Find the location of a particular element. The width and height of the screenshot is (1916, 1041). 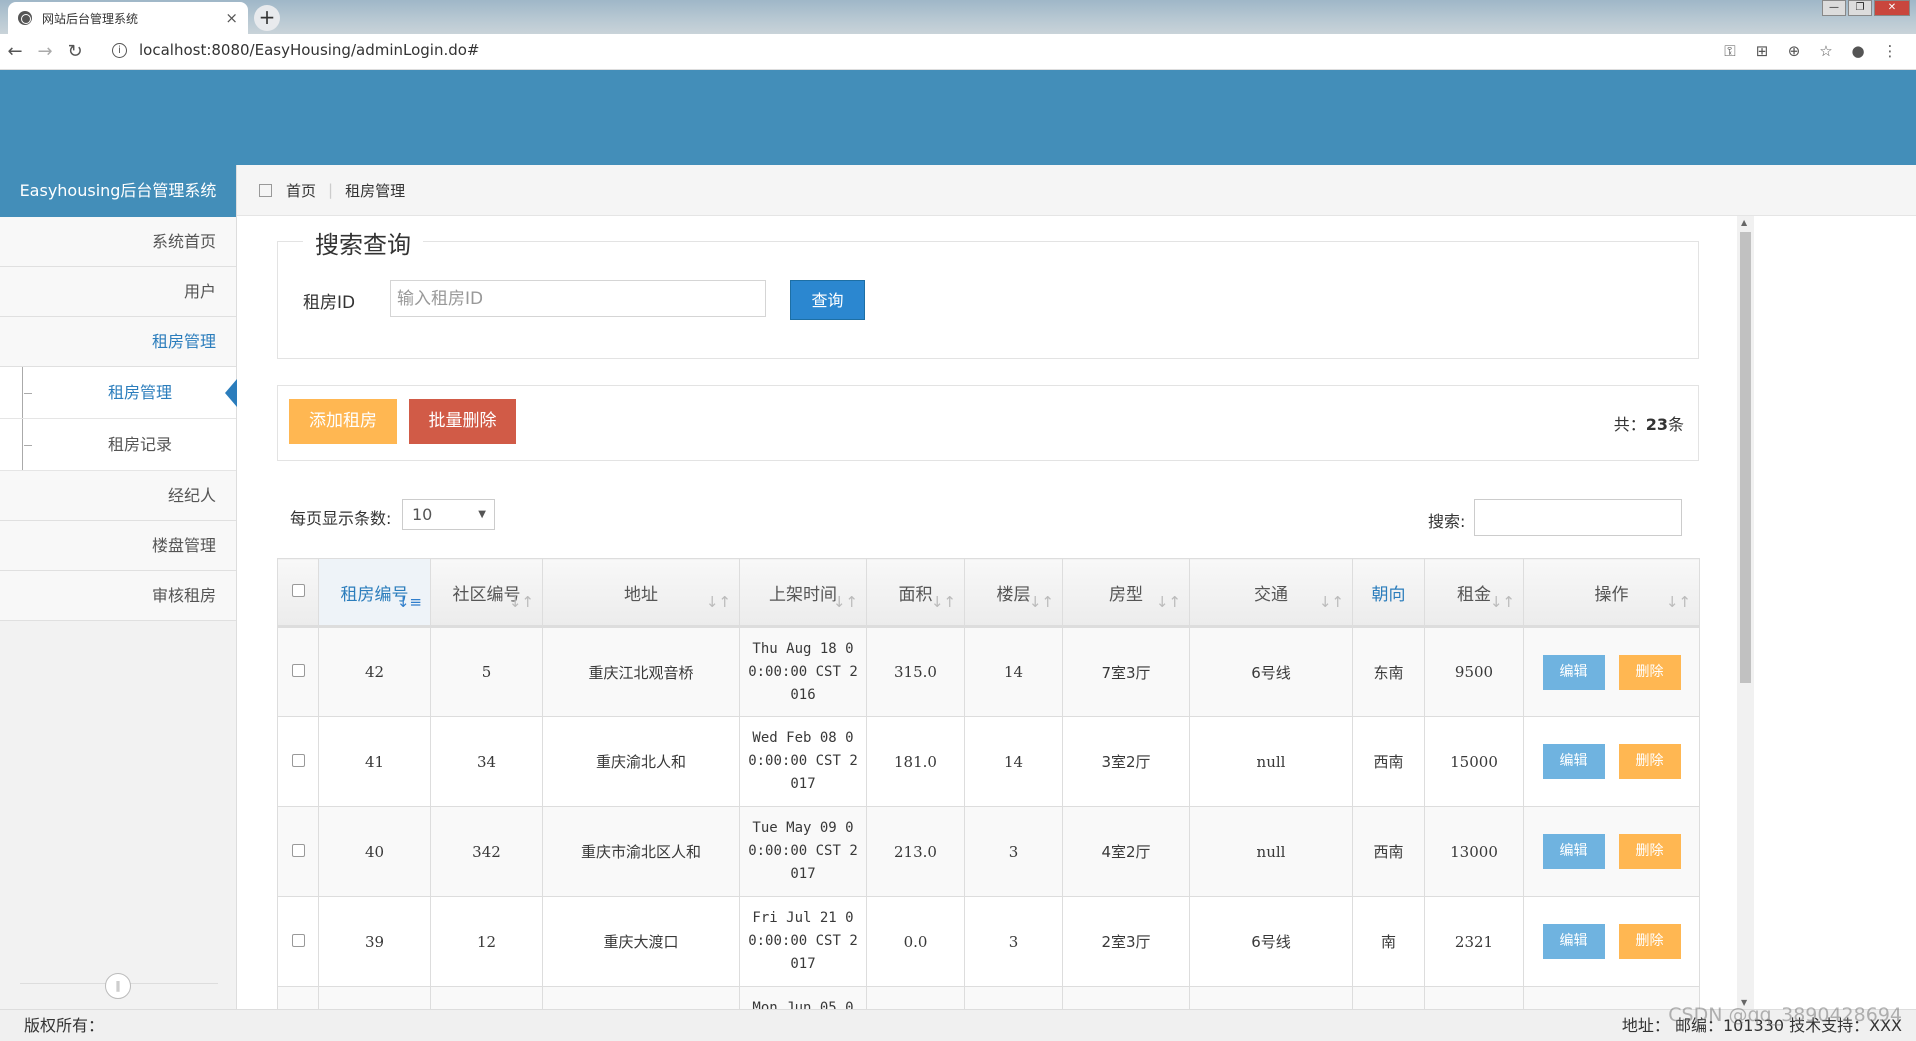

back-arrow-icon: ← is located at coordinates (15, 51).